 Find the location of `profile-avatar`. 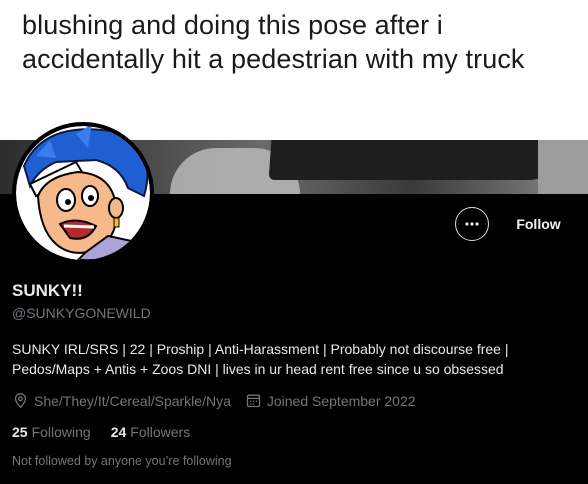

profile-avatar is located at coordinates (83, 193).